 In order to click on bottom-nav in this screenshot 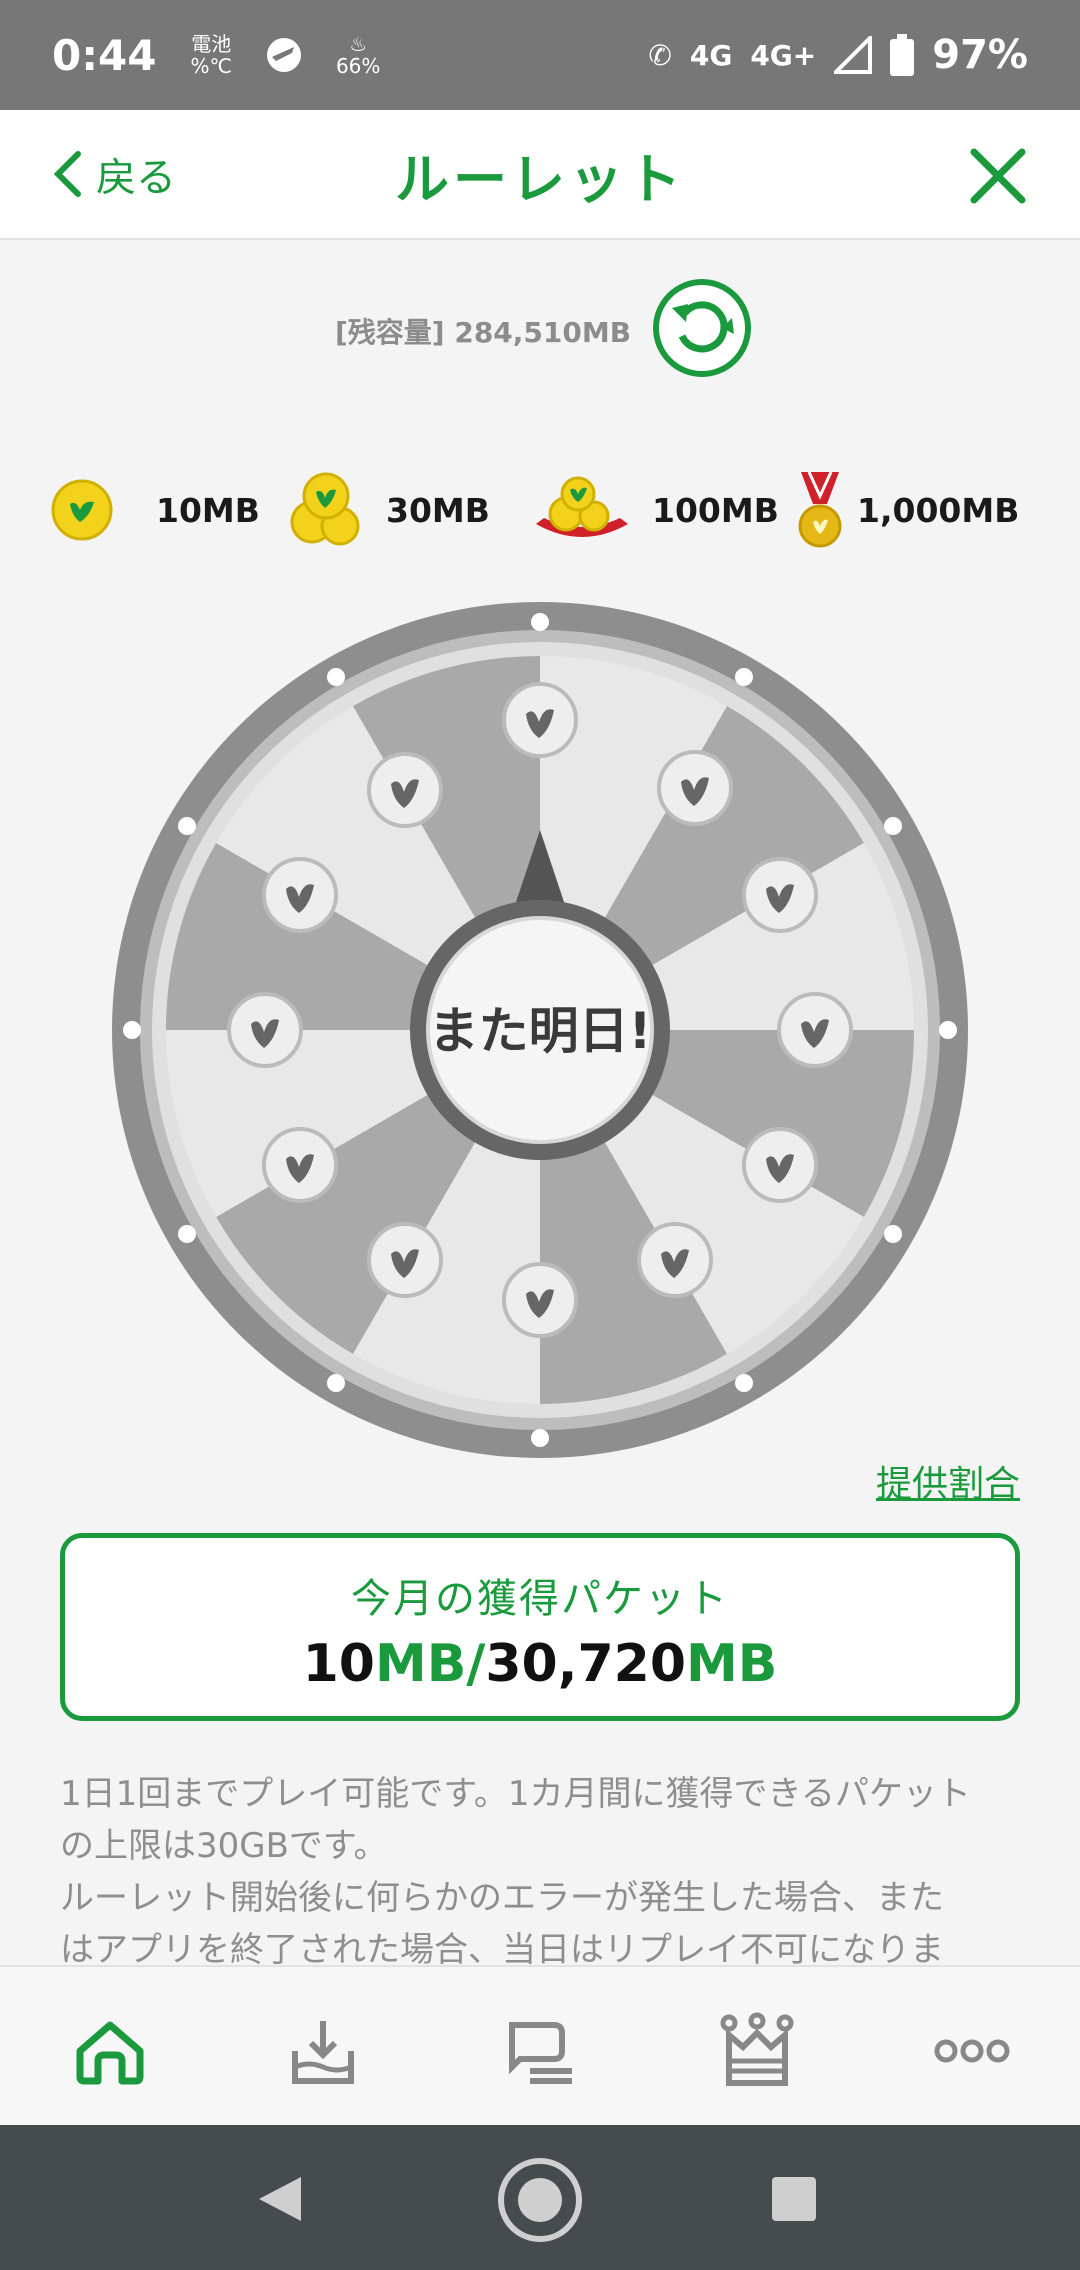, I will do `click(540, 2045)`.